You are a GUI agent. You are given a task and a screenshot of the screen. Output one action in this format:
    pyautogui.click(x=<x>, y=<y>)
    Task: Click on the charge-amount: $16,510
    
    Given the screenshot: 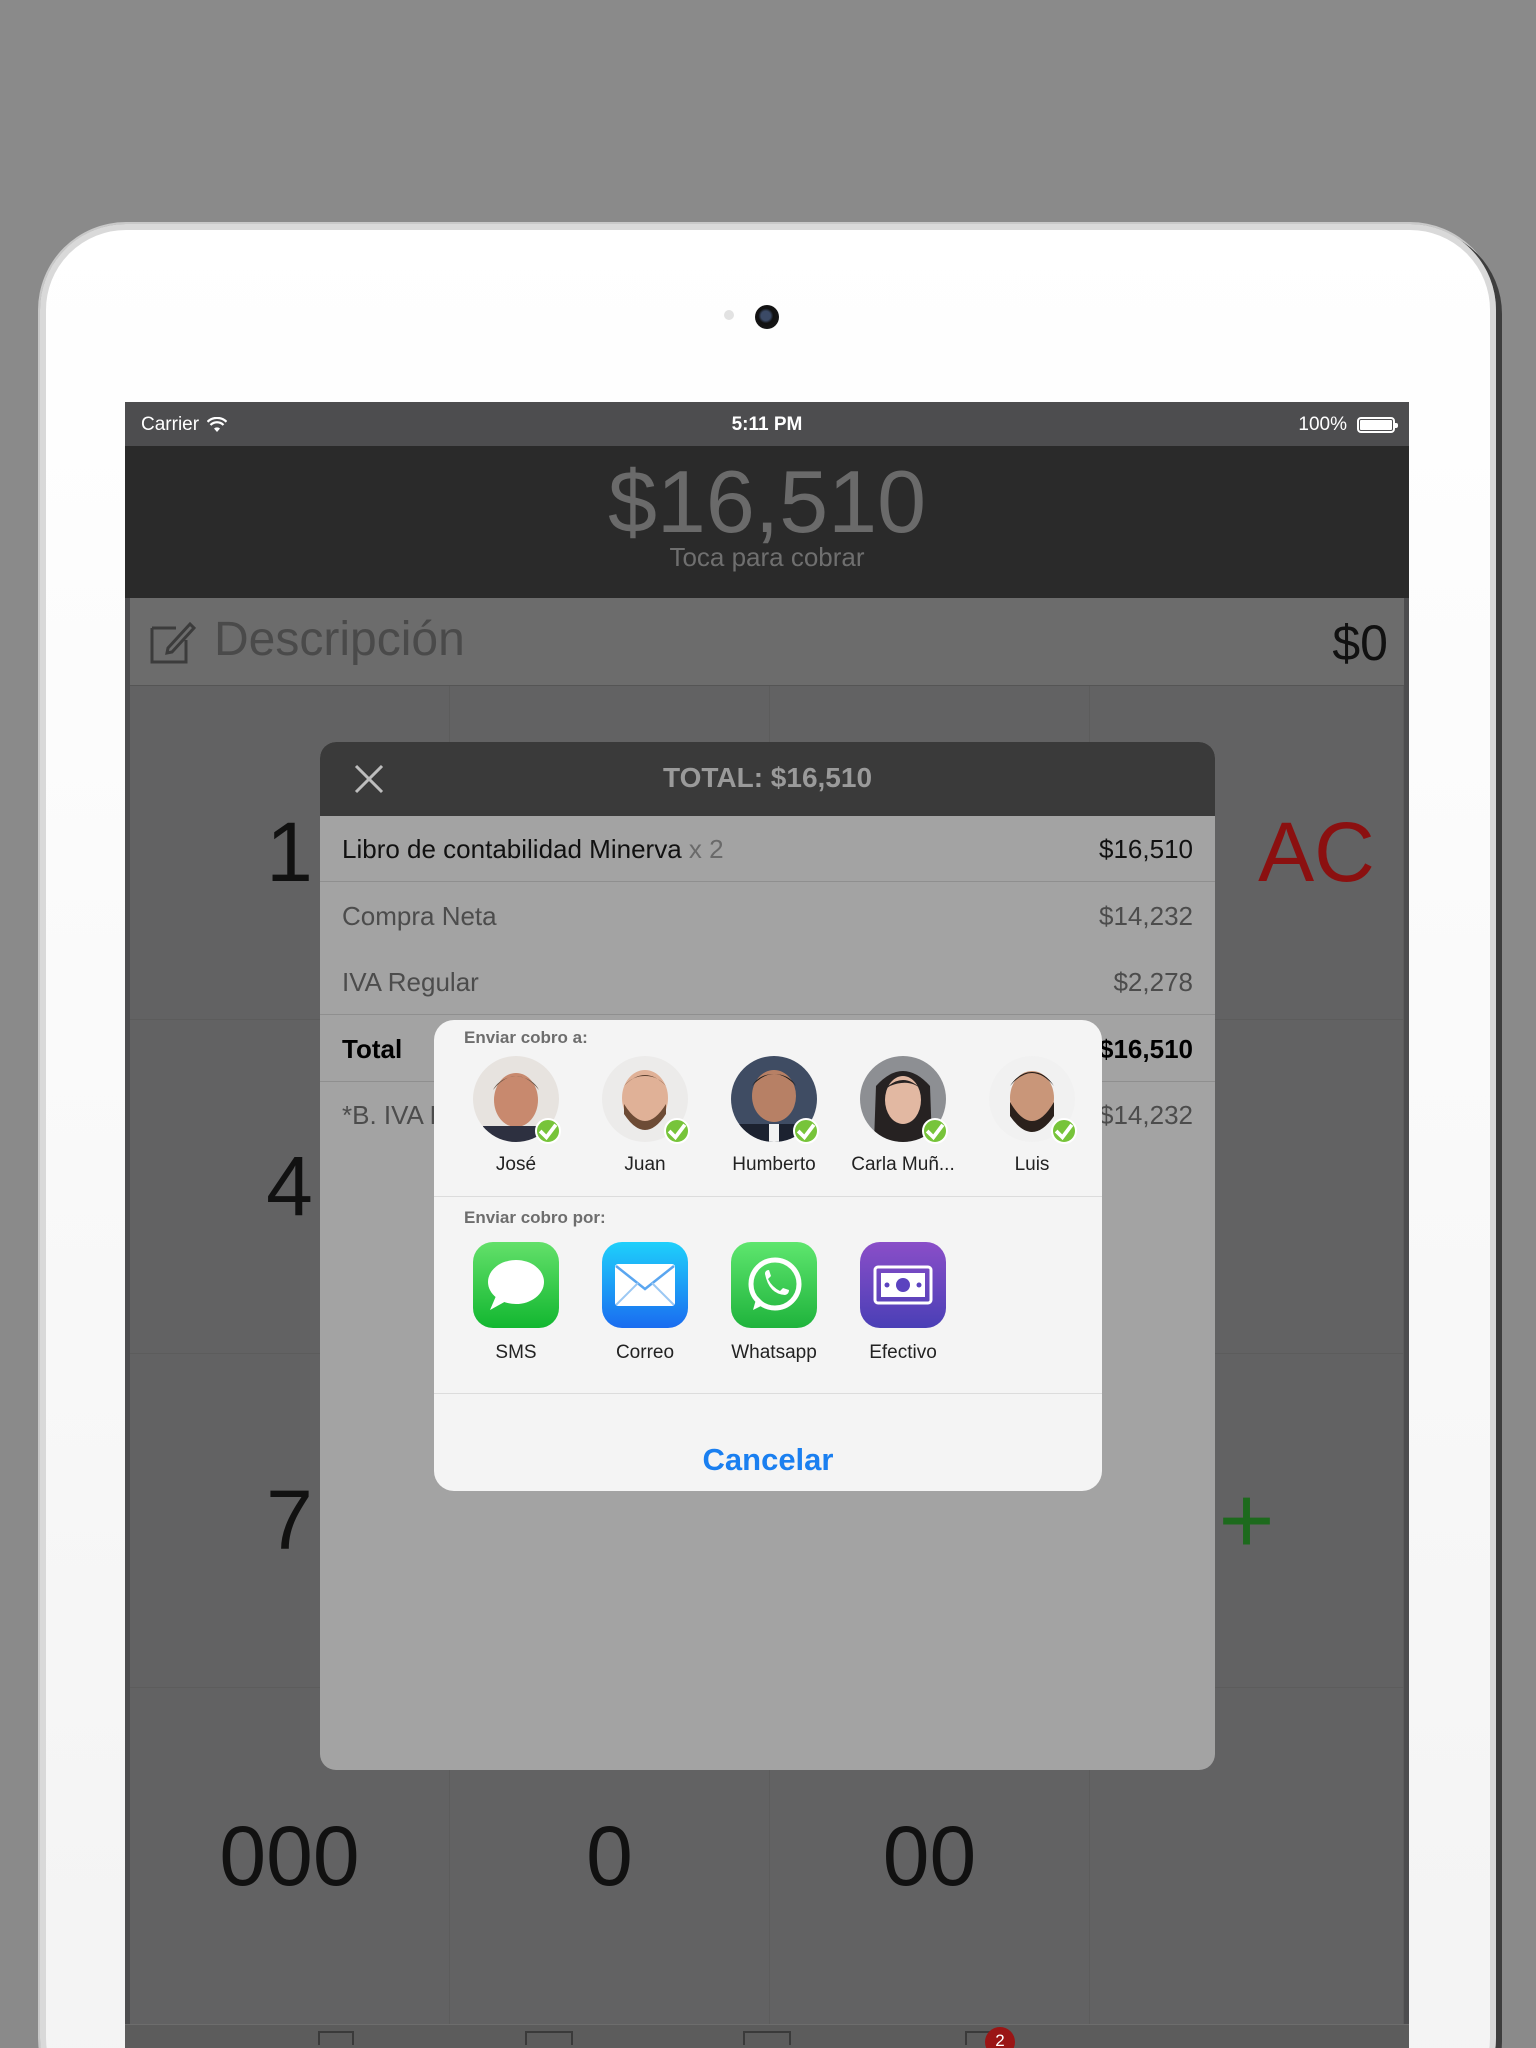 What is the action you would take?
    pyautogui.click(x=767, y=501)
    